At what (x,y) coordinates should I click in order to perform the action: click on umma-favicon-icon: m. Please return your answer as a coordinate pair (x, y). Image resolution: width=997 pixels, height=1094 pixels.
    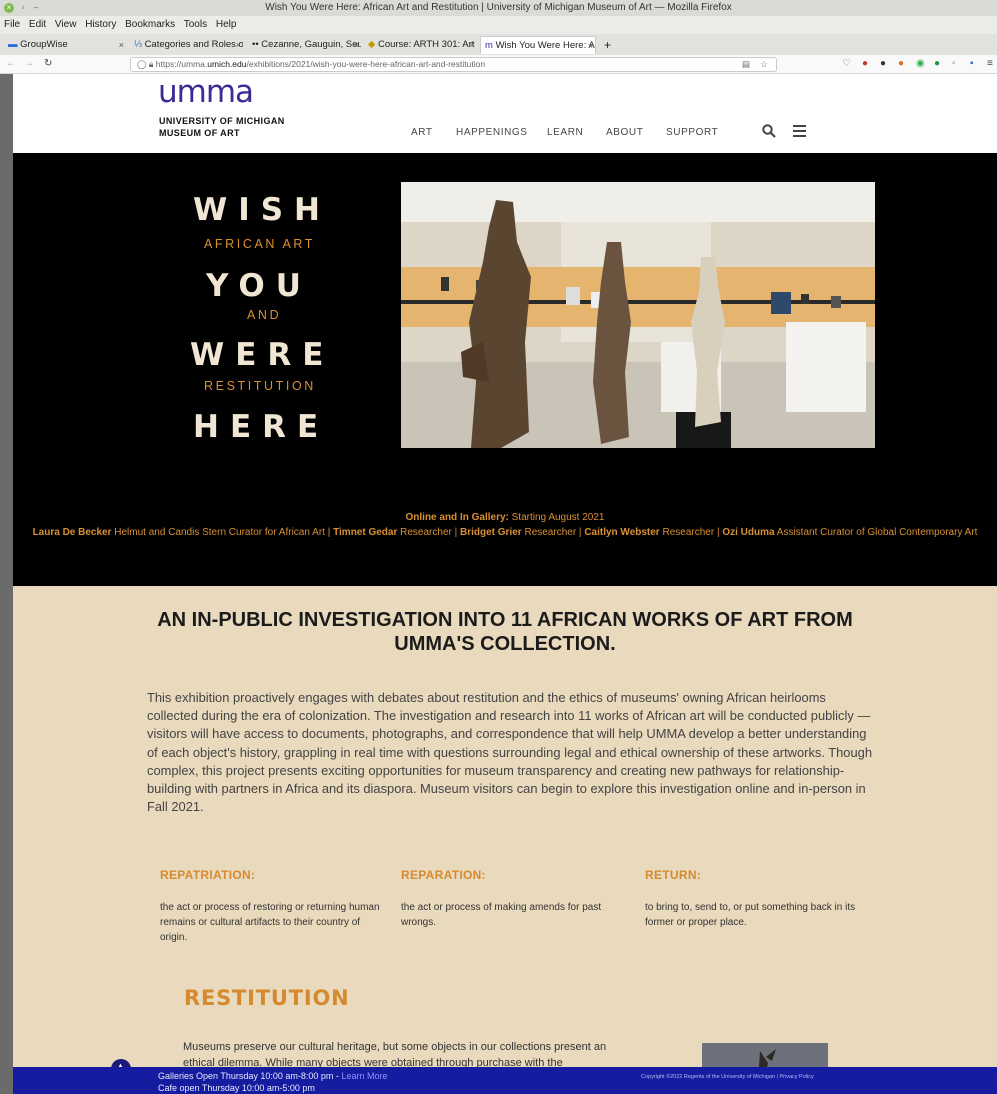
    Looking at the image, I should click on (490, 45).